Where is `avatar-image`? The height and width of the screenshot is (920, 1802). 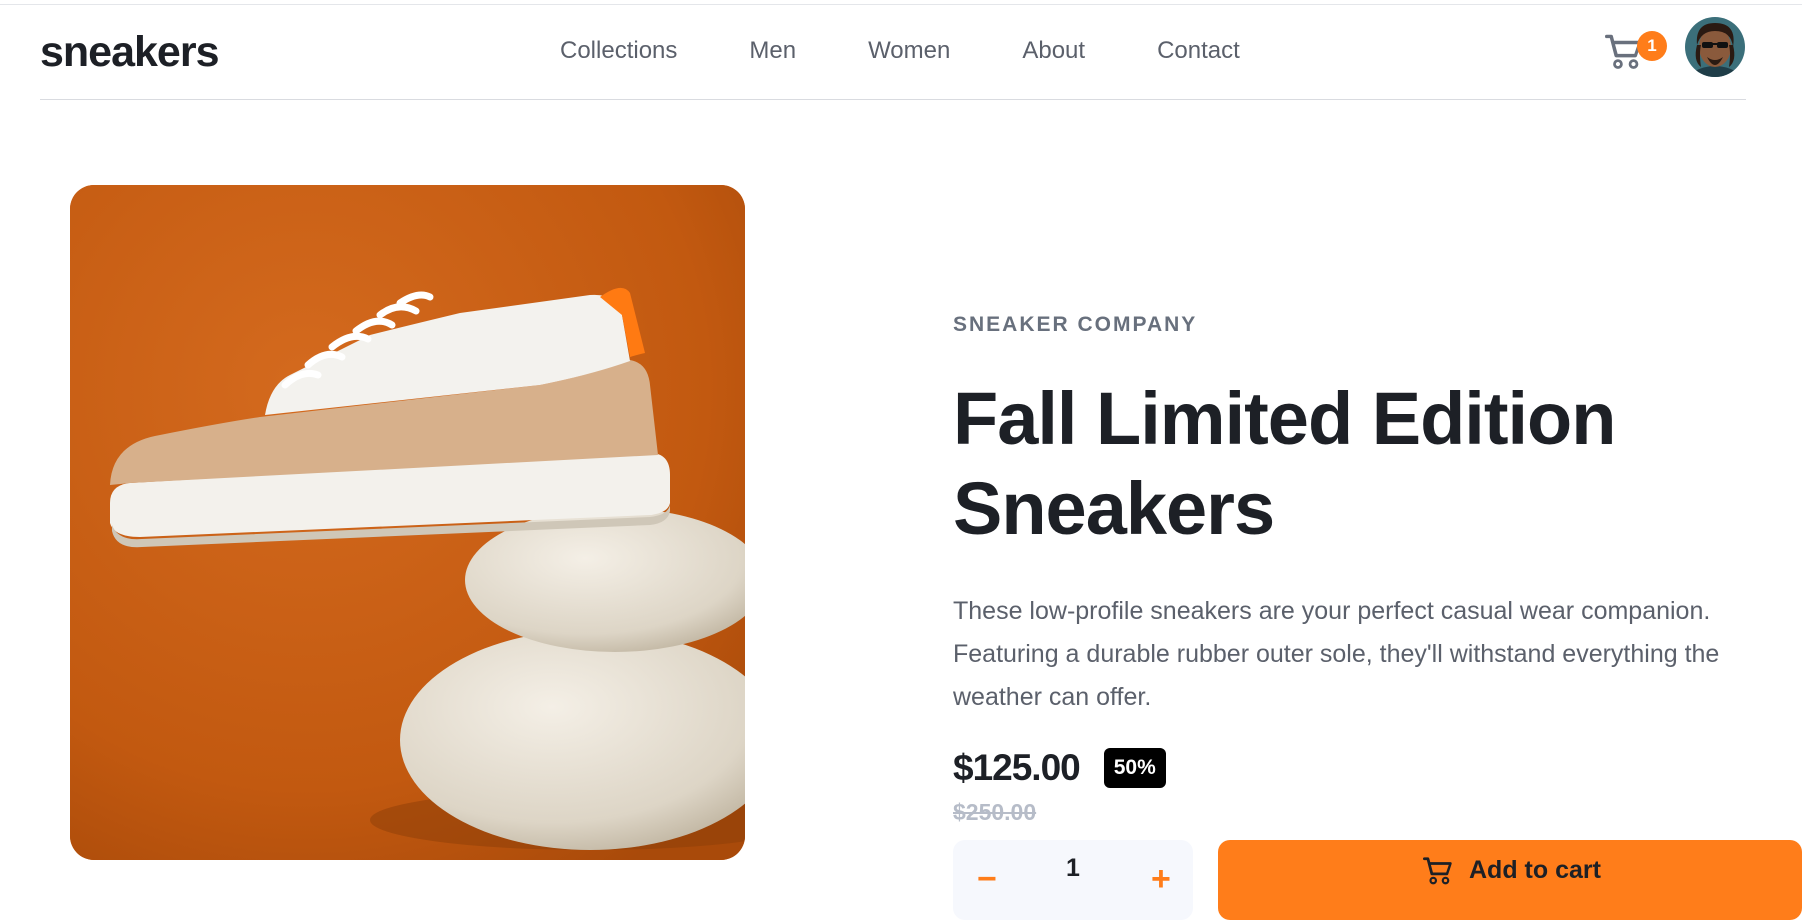 avatar-image is located at coordinates (1715, 47).